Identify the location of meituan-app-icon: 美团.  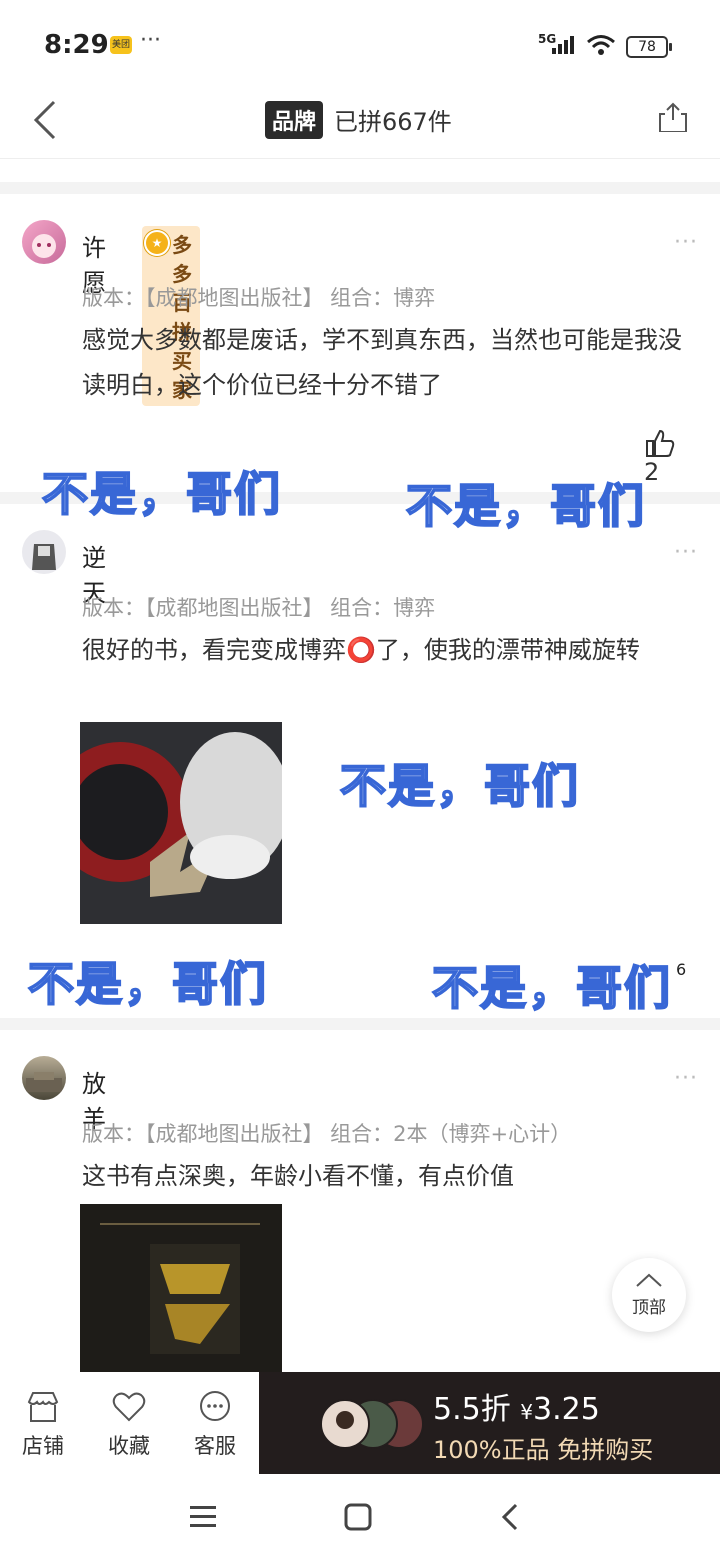
(121, 45).